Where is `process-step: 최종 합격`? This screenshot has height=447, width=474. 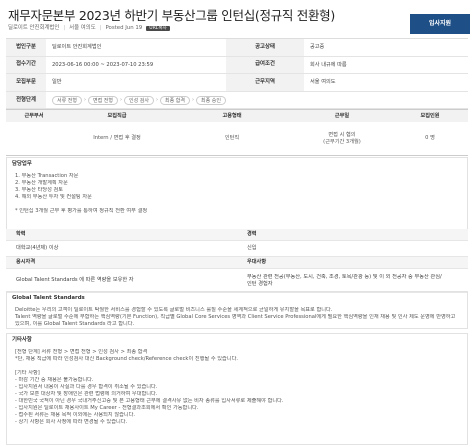 process-step: 최종 합격 is located at coordinates (175, 100).